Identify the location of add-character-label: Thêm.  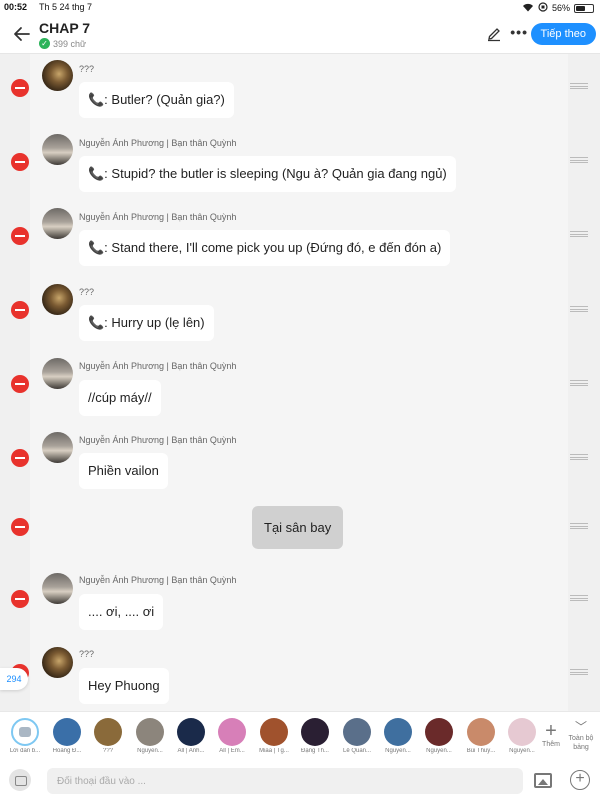
(551, 744).